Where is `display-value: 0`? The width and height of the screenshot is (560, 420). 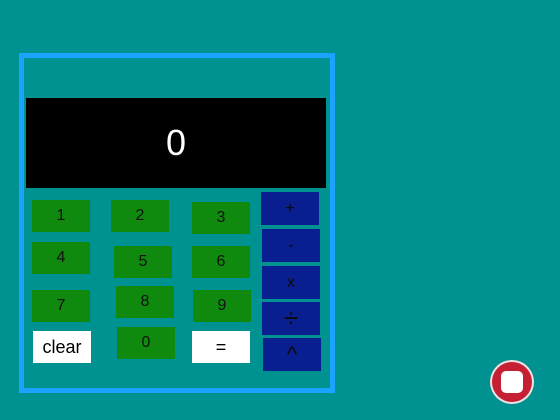 display-value: 0 is located at coordinates (176, 142).